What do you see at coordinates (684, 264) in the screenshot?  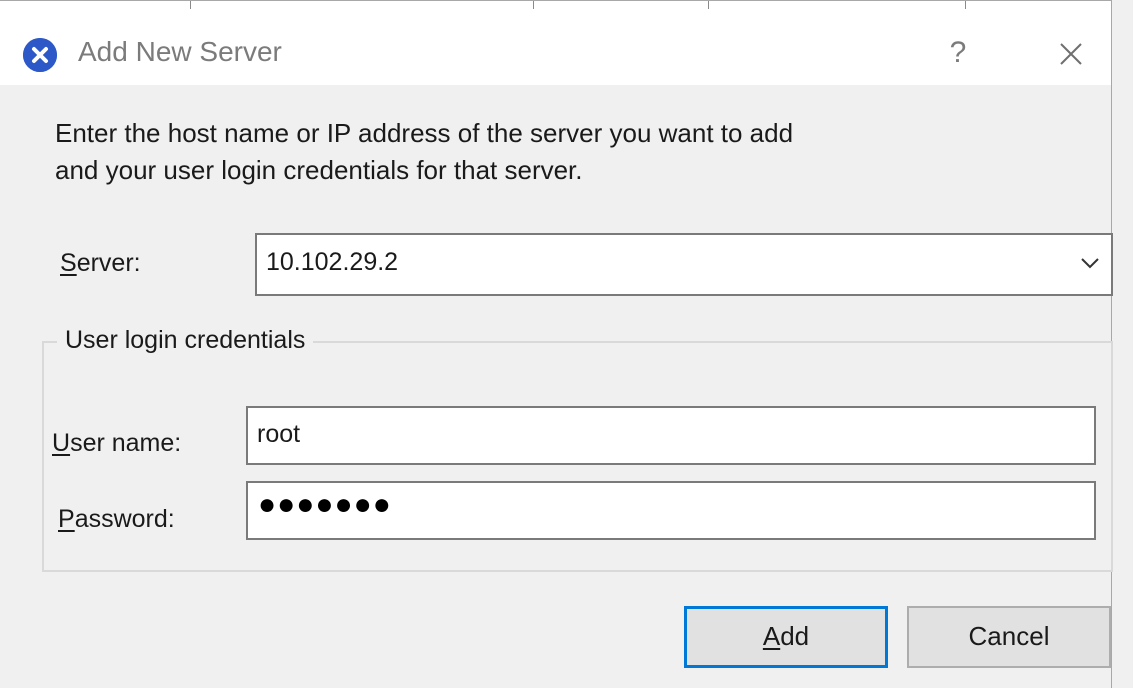 I see `server-combobox: 10.102.29.2` at bounding box center [684, 264].